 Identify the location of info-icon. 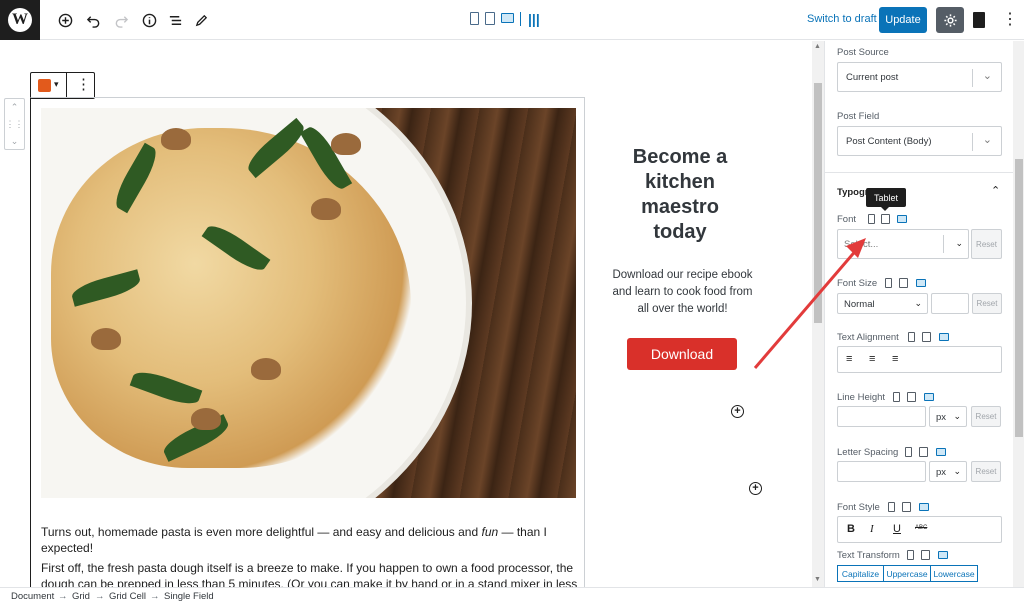
(149, 20).